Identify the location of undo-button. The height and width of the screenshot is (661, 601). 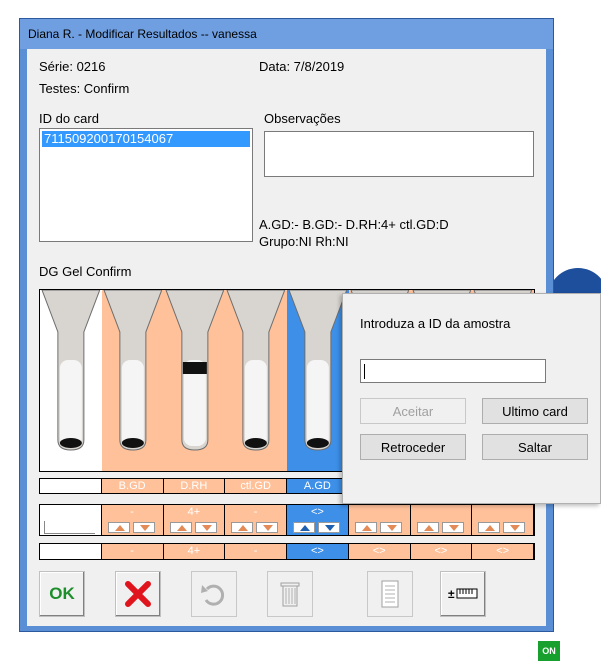
(214, 594).